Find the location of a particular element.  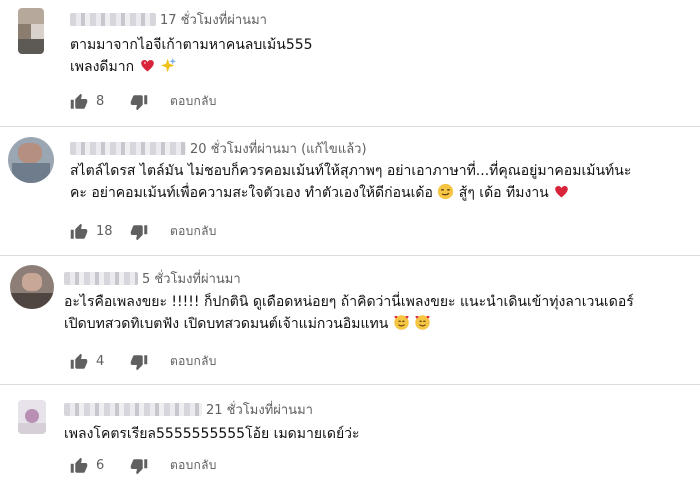

smirk-face-icon is located at coordinates (446, 191).